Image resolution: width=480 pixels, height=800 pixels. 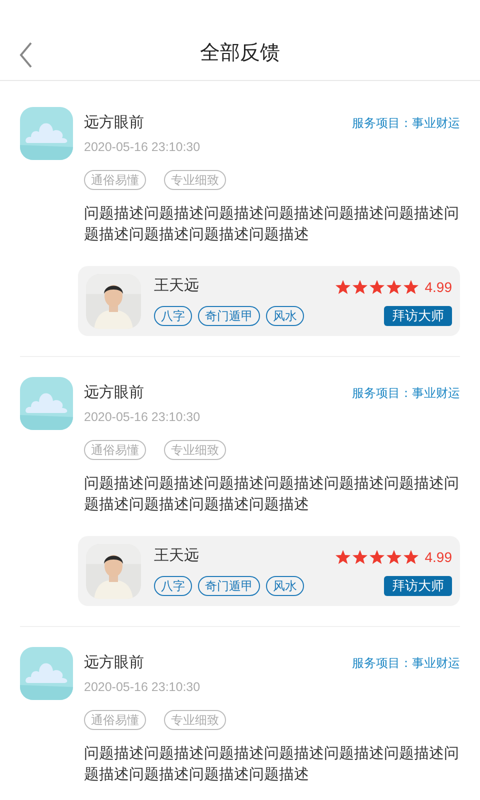 What do you see at coordinates (26, 55) in the screenshot?
I see `back-icon` at bounding box center [26, 55].